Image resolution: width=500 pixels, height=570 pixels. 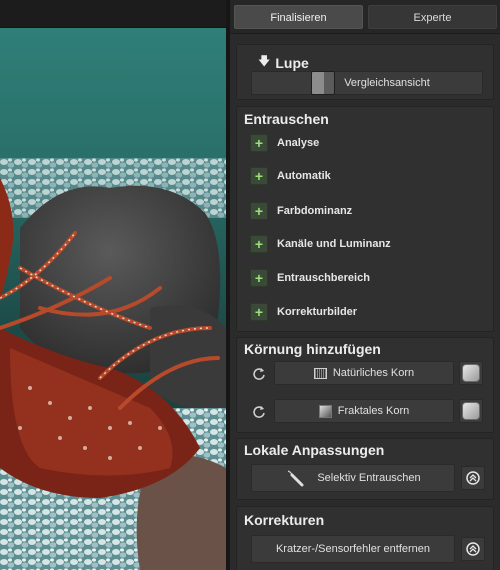 I want to click on list-item-analyse: + Analyse, so click(x=284, y=143).